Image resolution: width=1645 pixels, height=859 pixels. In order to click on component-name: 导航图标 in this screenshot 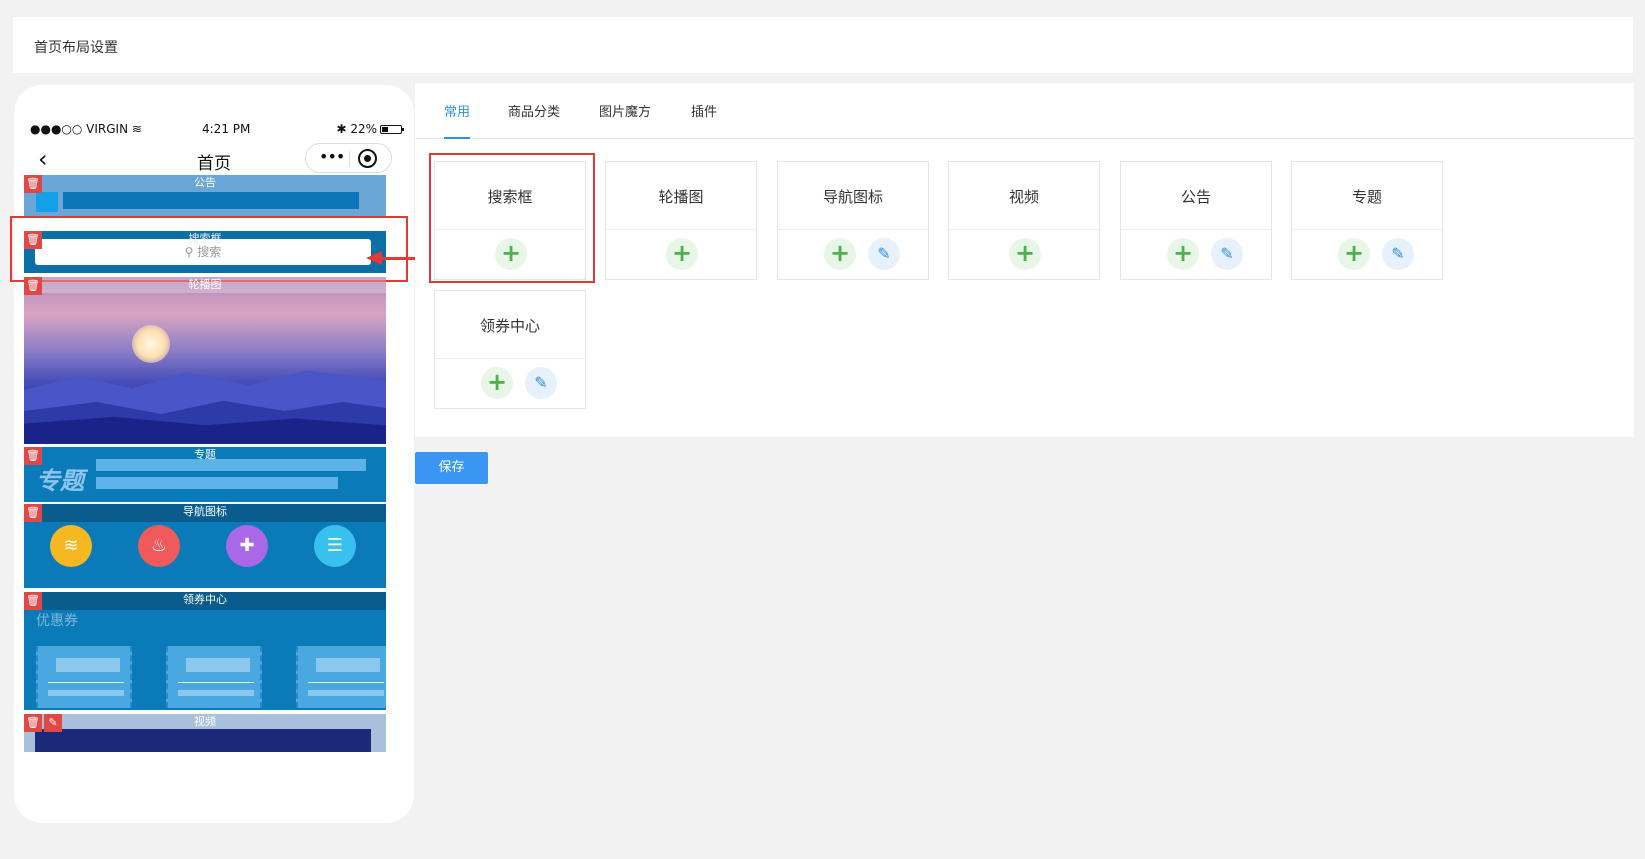, I will do `click(852, 197)`.